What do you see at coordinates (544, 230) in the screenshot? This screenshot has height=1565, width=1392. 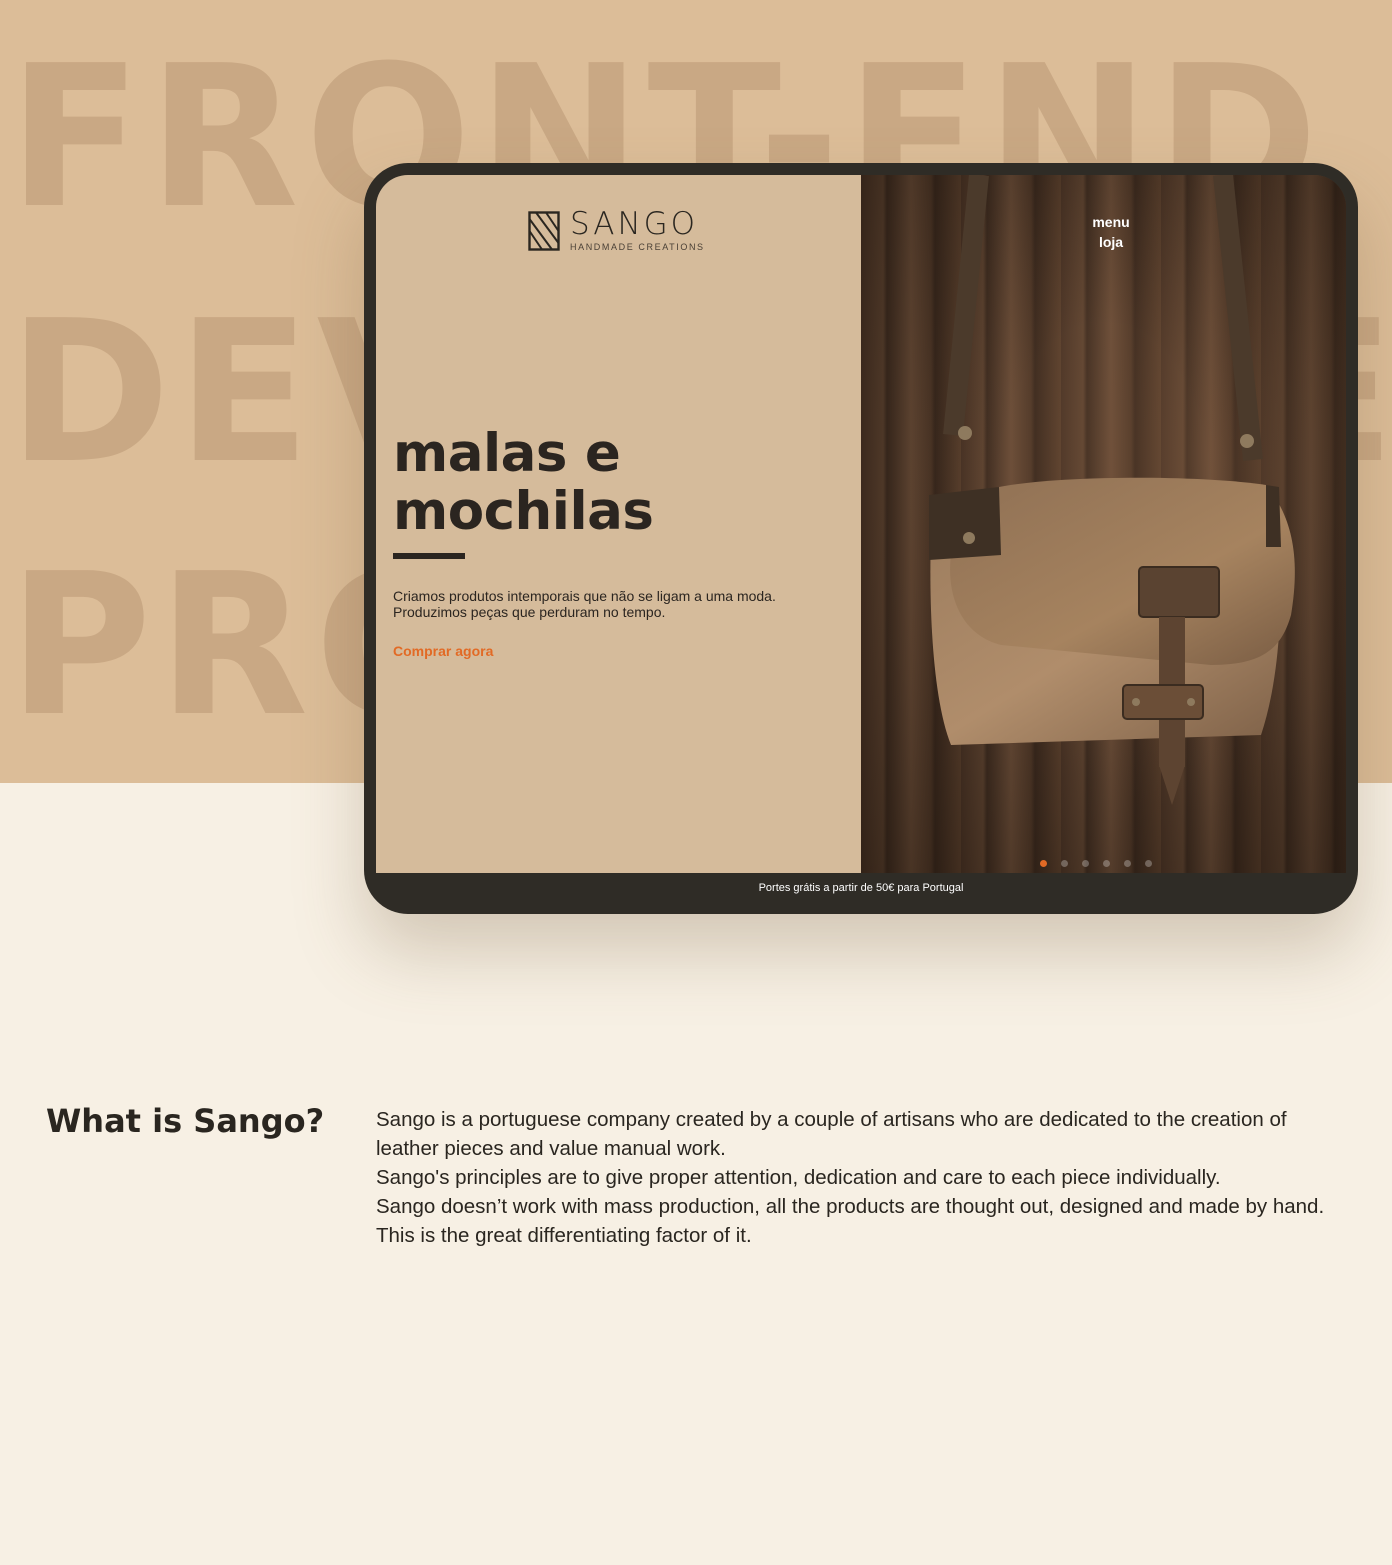 I see `sango-logo-icon` at bounding box center [544, 230].